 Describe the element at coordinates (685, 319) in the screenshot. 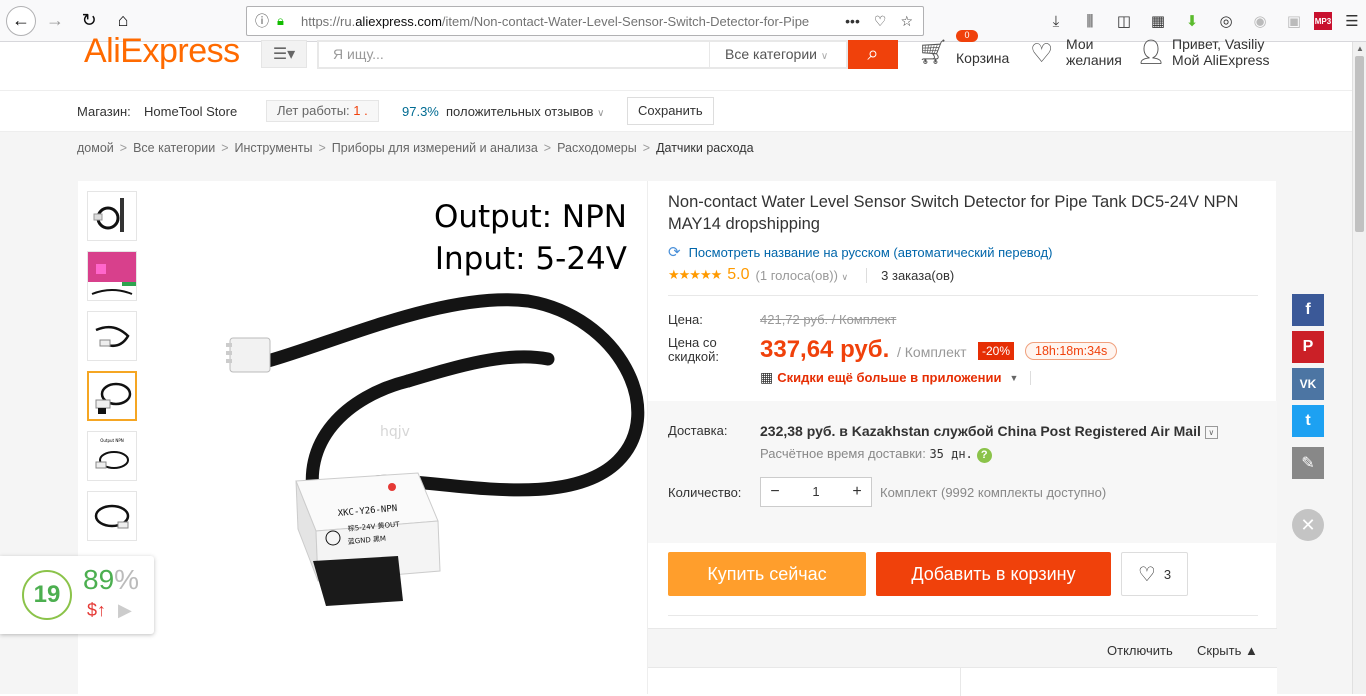

I see `price-label: Цена:` at that location.